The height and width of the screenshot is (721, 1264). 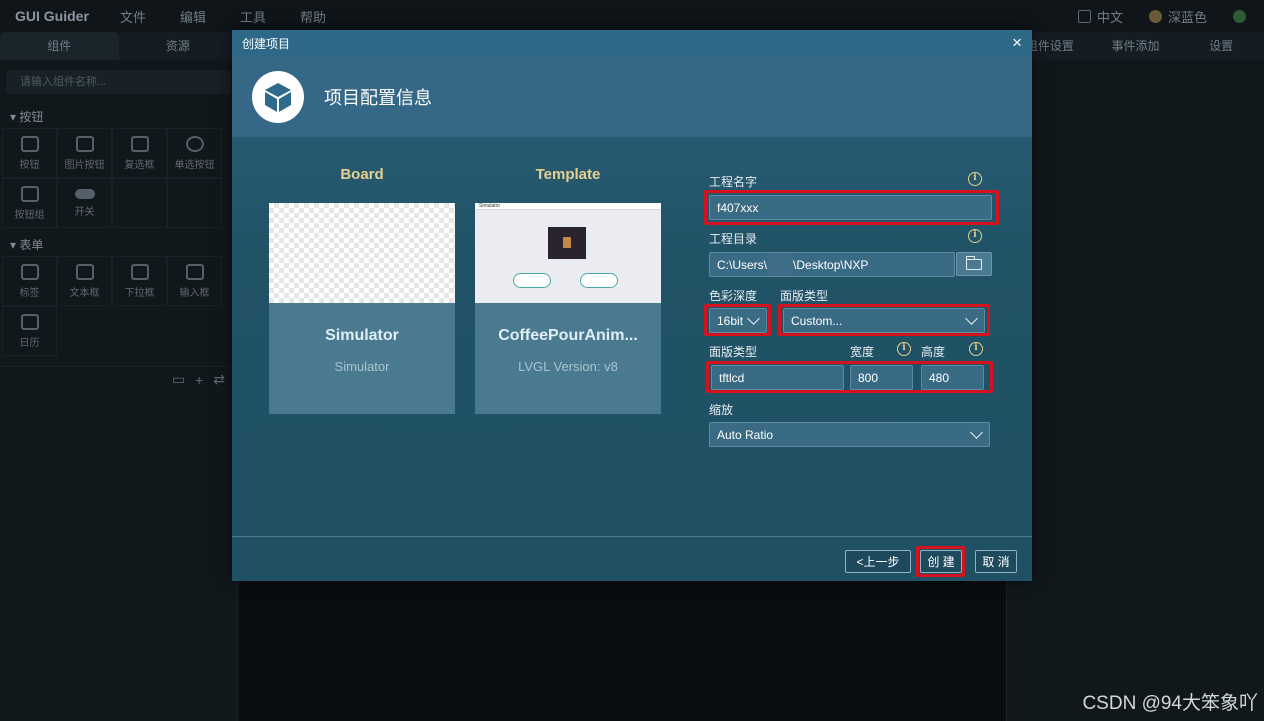 I want to click on project-dir-input: C:\Users\ \Desktop\NXP, so click(x=832, y=264).